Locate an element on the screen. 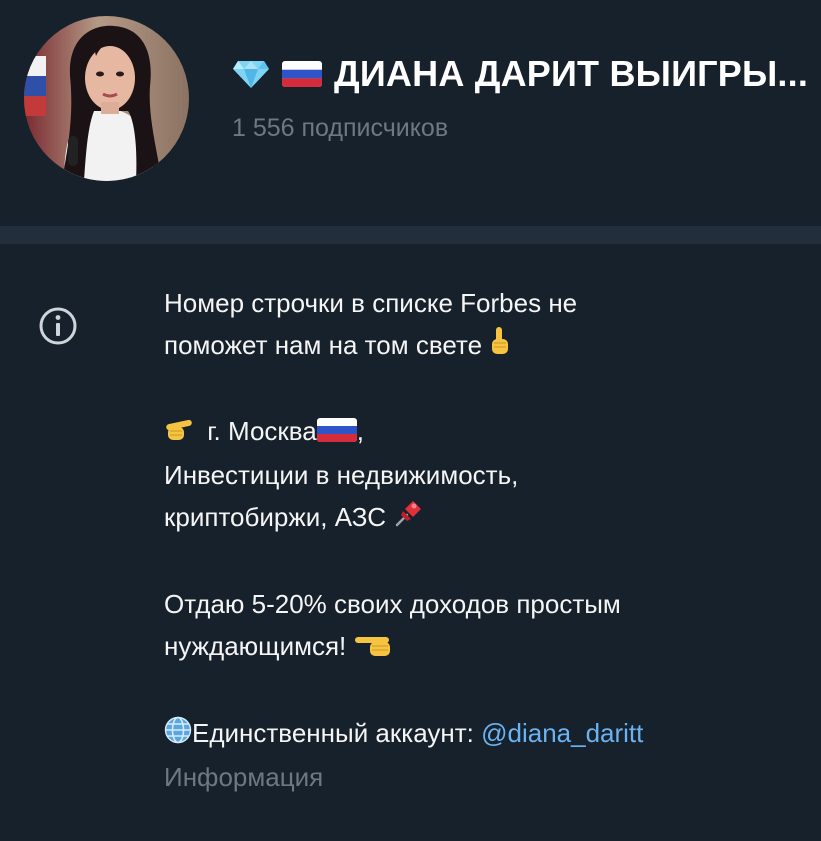 This screenshot has height=841, width=821. description-line: Номер строчки в списке Forbes не is located at coordinates (371, 303).